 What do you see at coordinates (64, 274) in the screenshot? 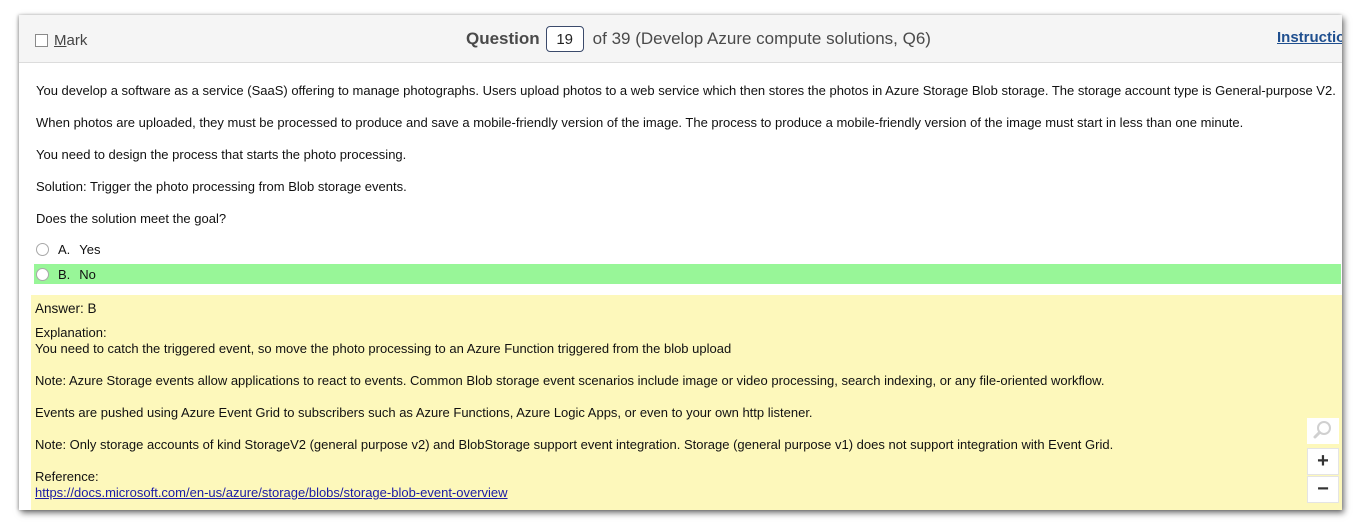
I see `option-b-letter: B.` at bounding box center [64, 274].